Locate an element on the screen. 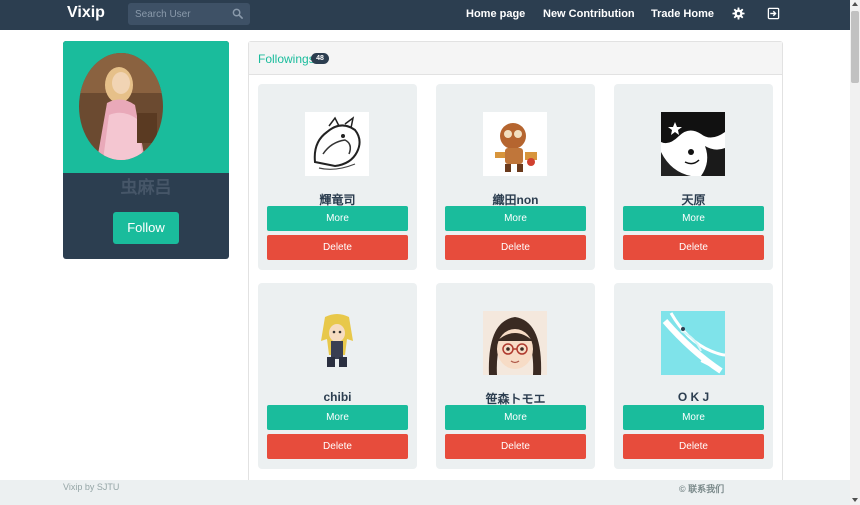  user-card: 笹森トモエ More Delete is located at coordinates (515, 376).